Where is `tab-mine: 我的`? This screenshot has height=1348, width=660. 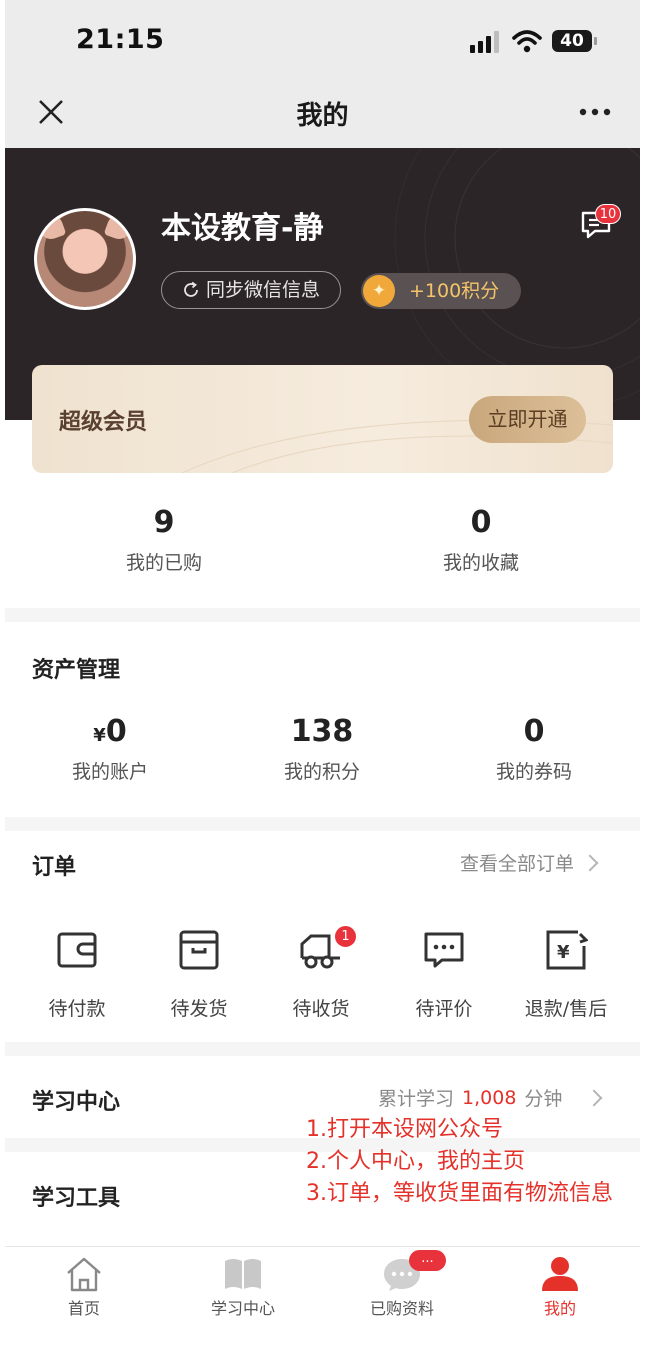 tab-mine: 我的 is located at coordinates (560, 1287).